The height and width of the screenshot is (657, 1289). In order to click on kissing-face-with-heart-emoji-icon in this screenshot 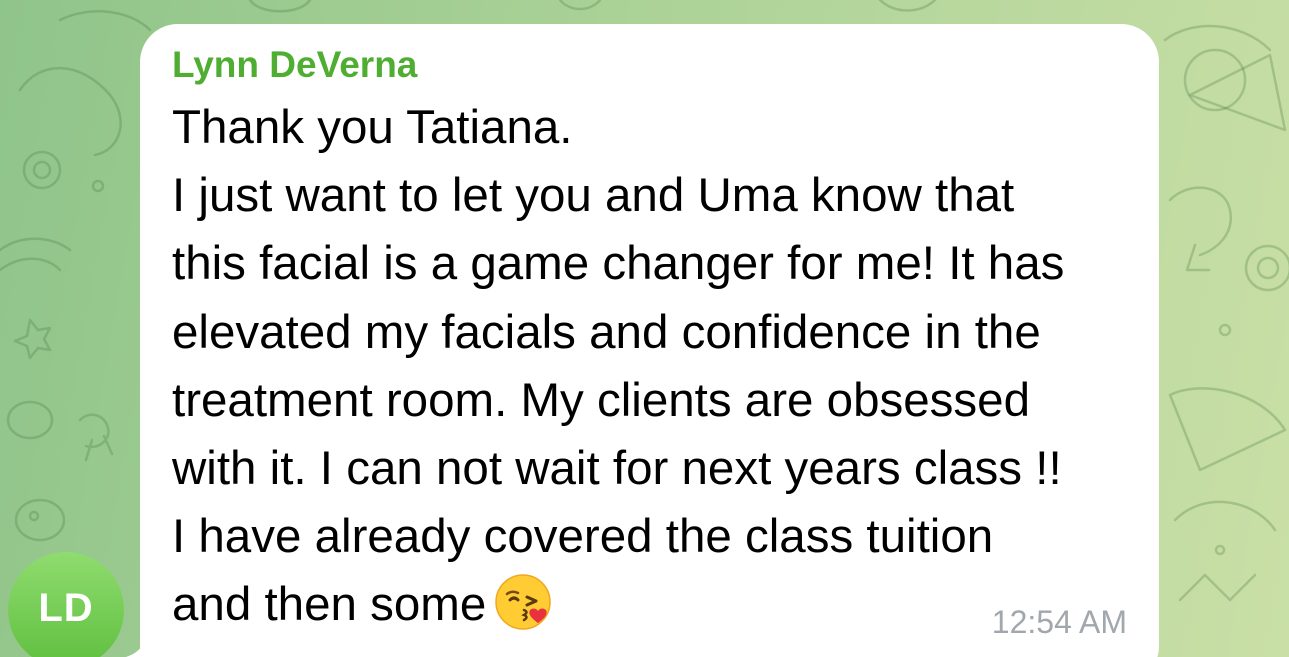, I will do `click(523, 602)`.